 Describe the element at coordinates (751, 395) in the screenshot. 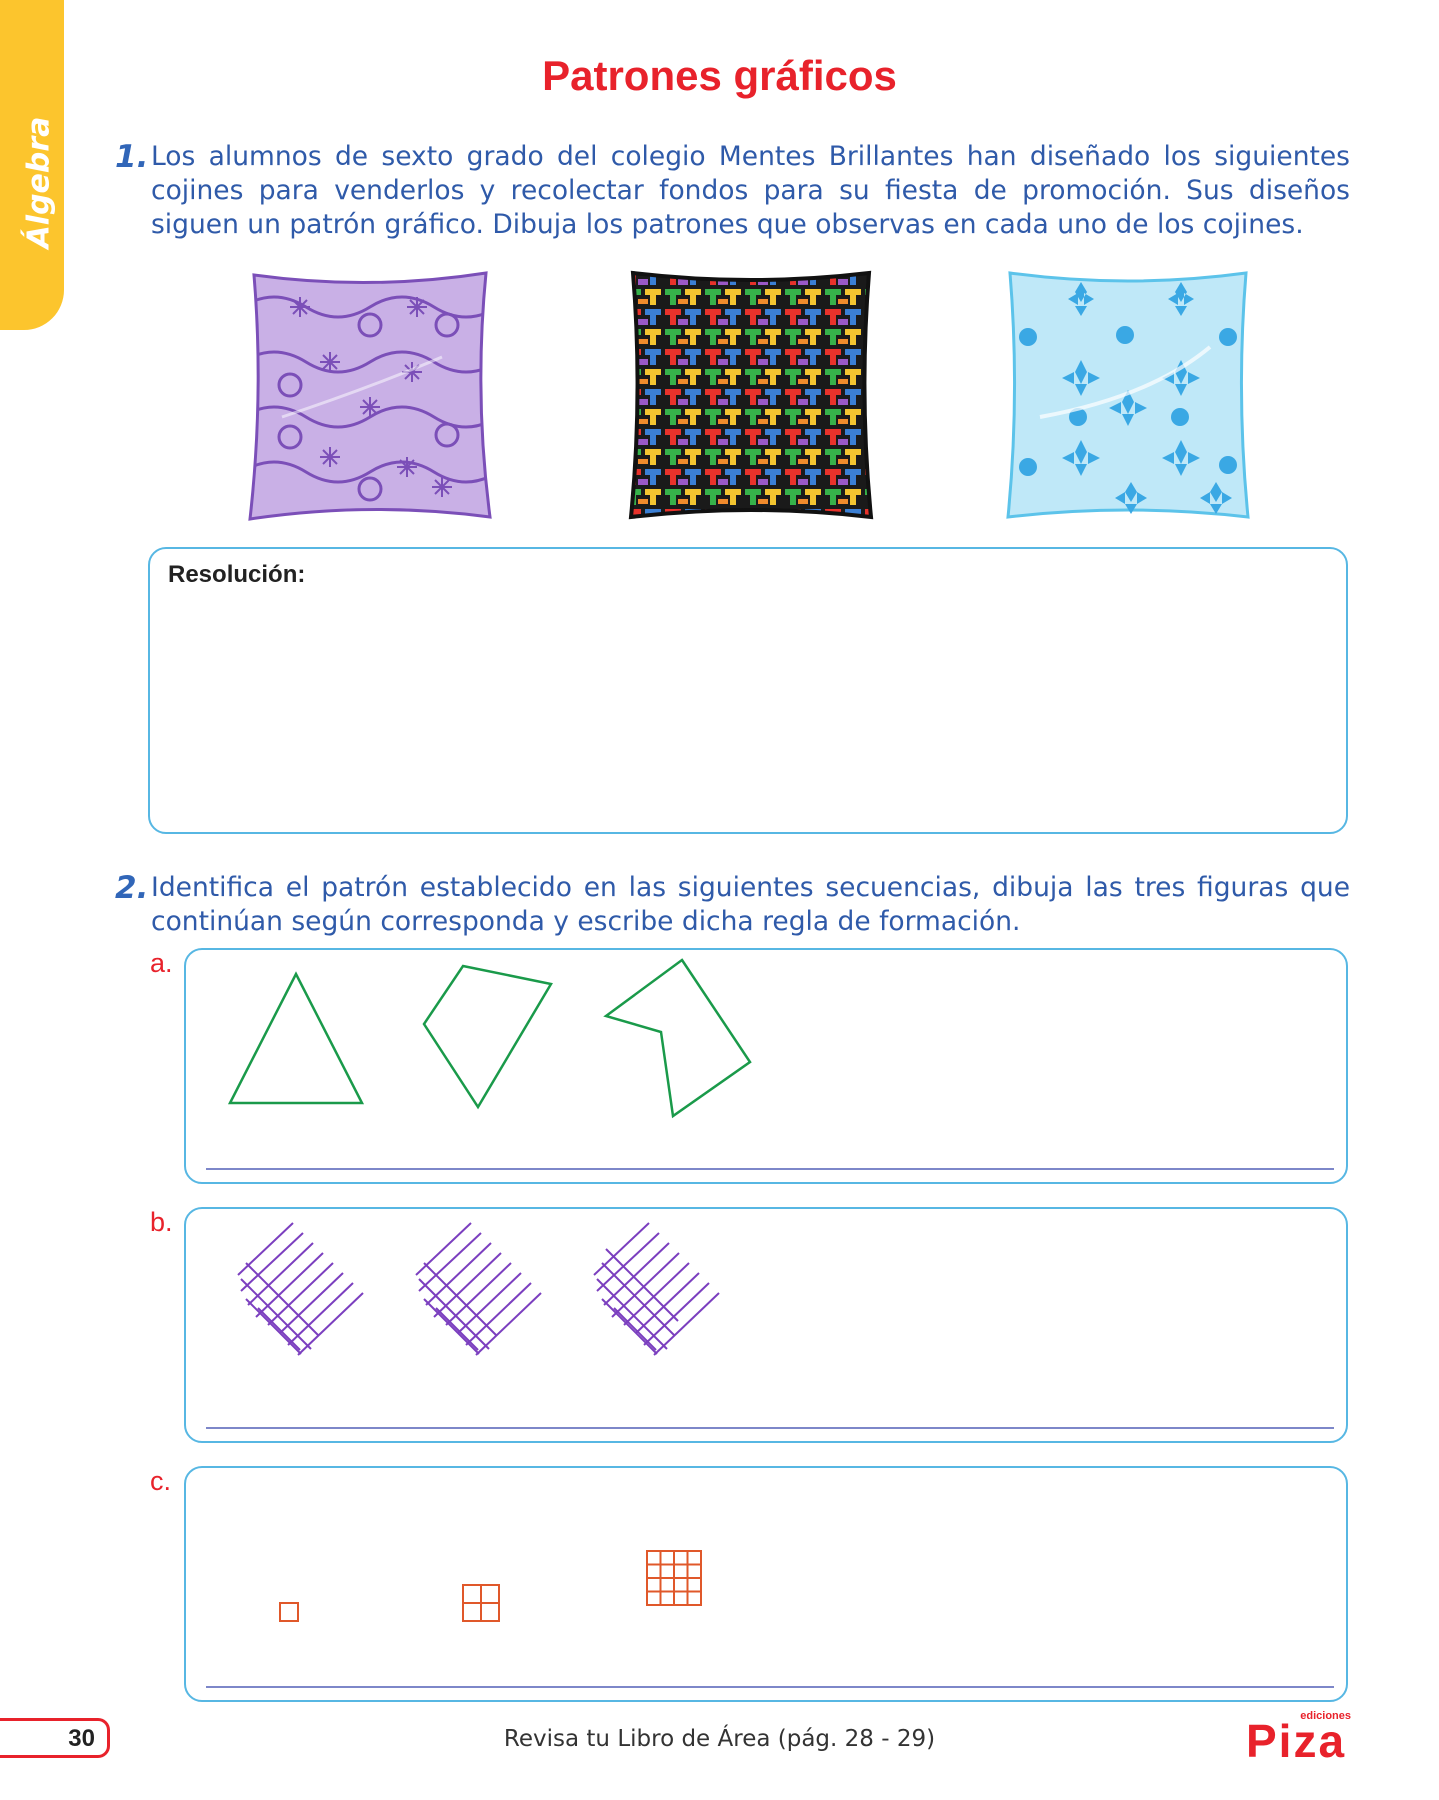

I see `multicolor-pillow` at that location.